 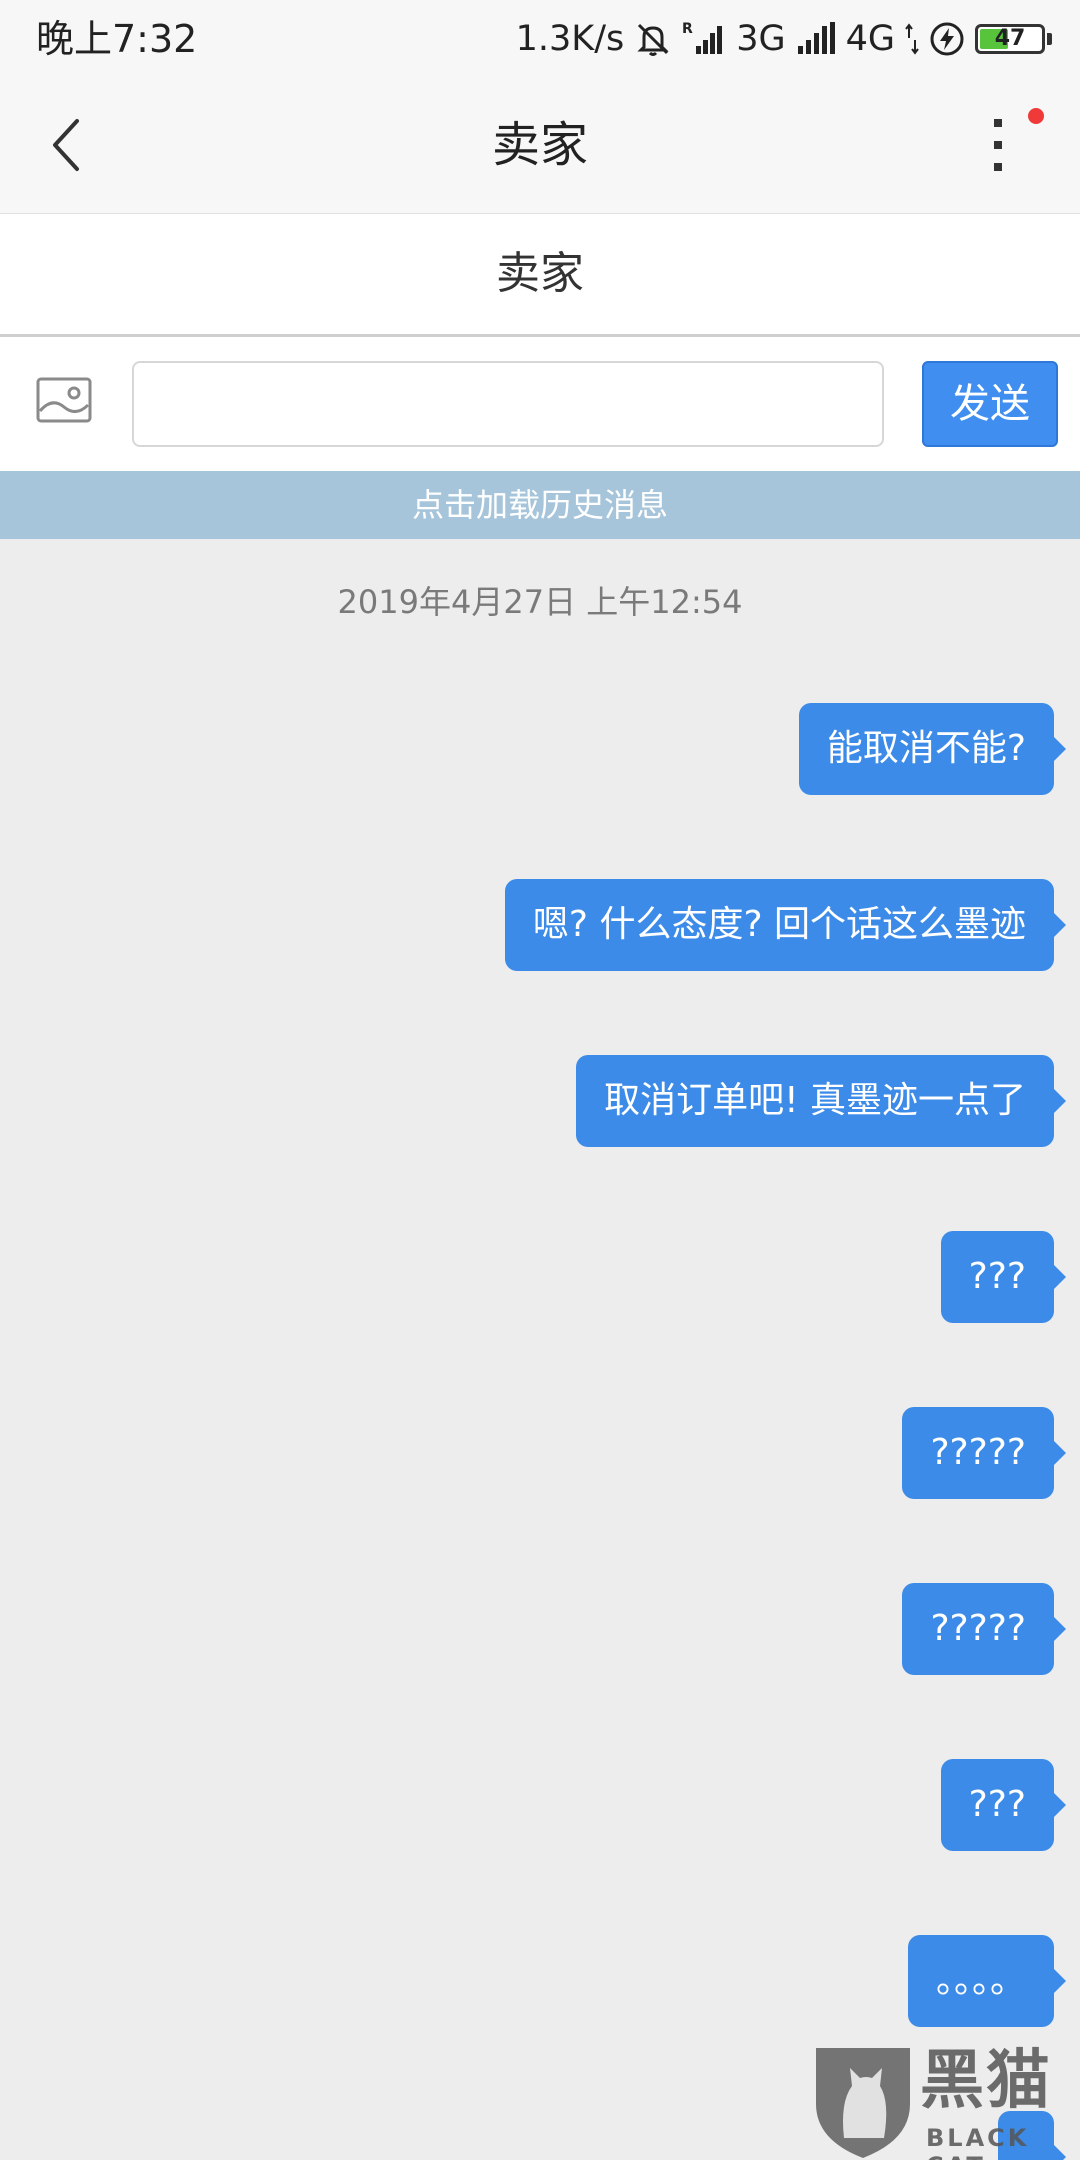 I want to click on message-bubble: 。。。。, so click(x=987, y=1981).